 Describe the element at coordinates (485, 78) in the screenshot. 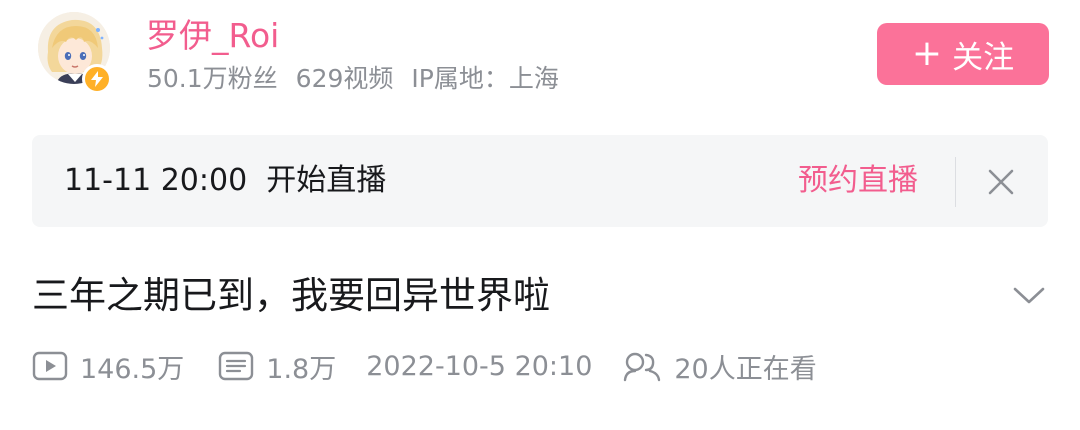

I see `ip-location: IP属地：上海` at that location.